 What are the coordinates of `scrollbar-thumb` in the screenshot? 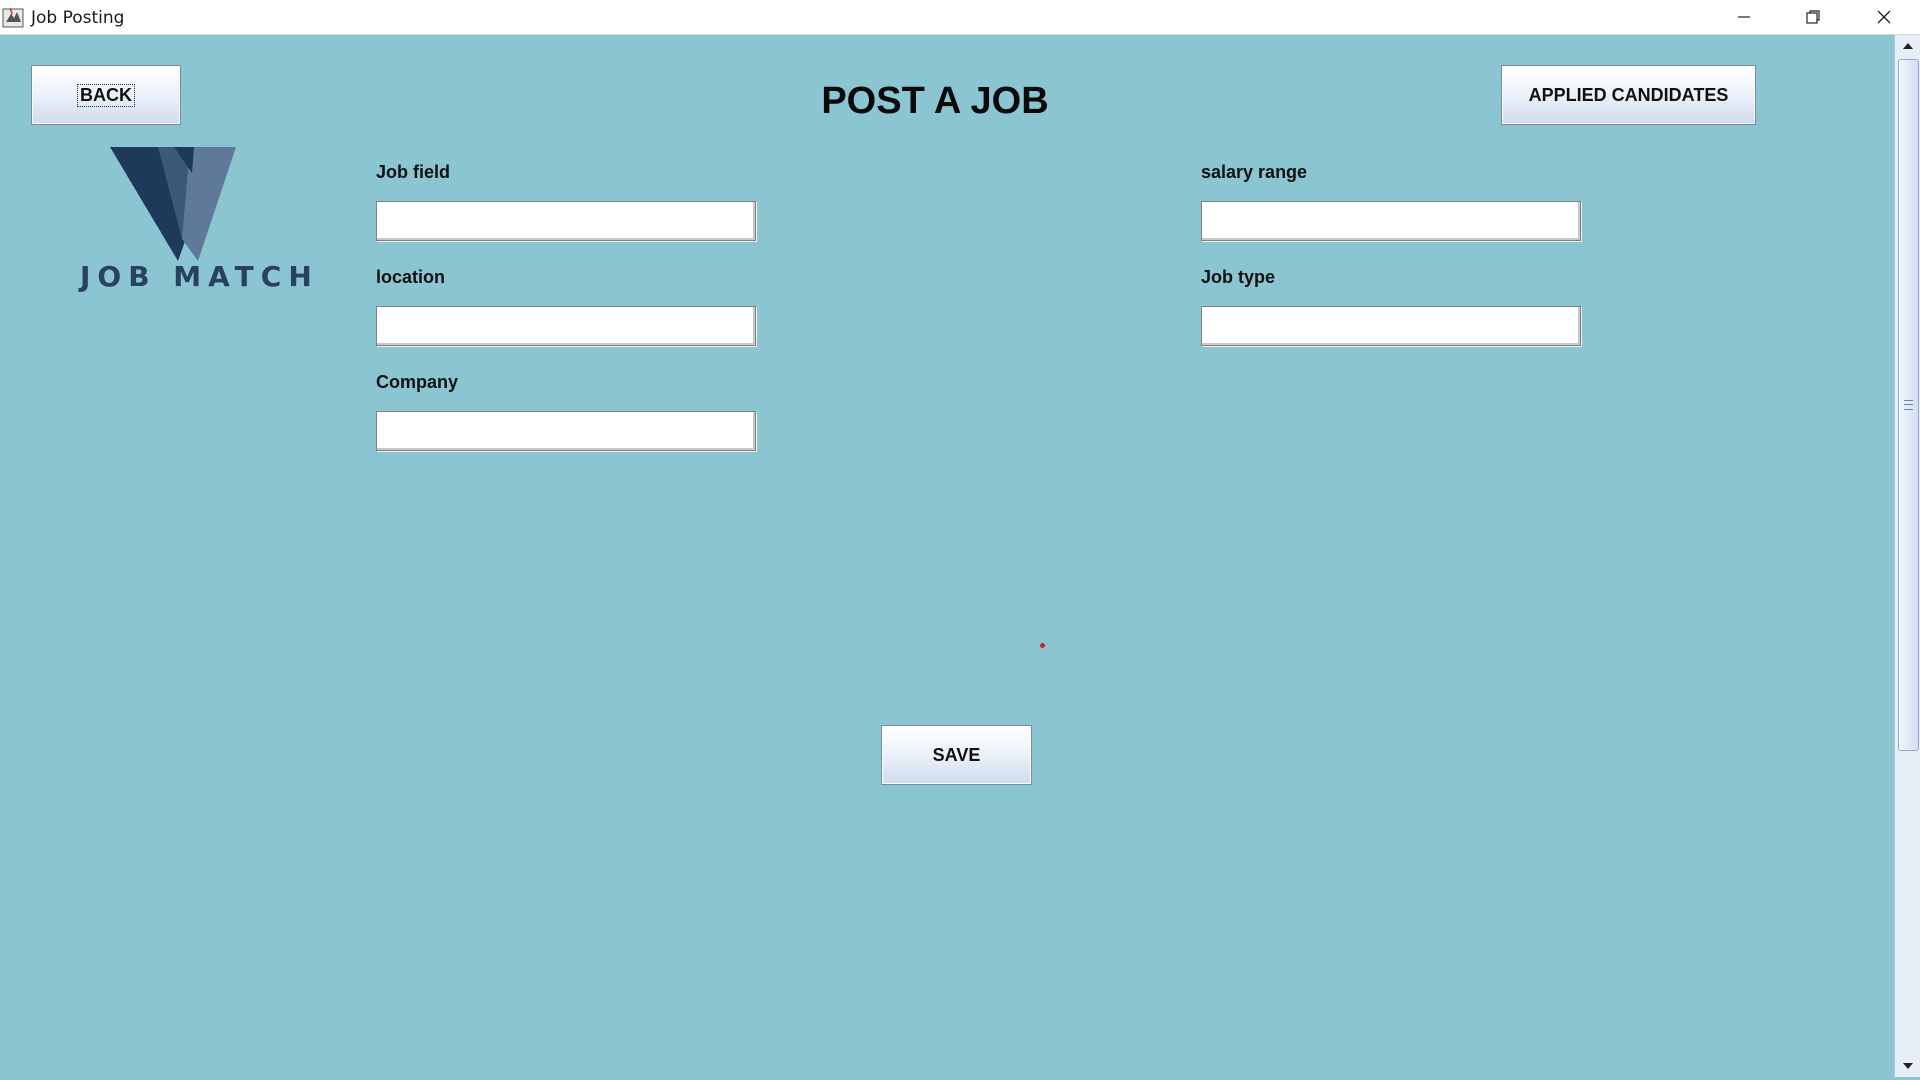 It's located at (1908, 405).